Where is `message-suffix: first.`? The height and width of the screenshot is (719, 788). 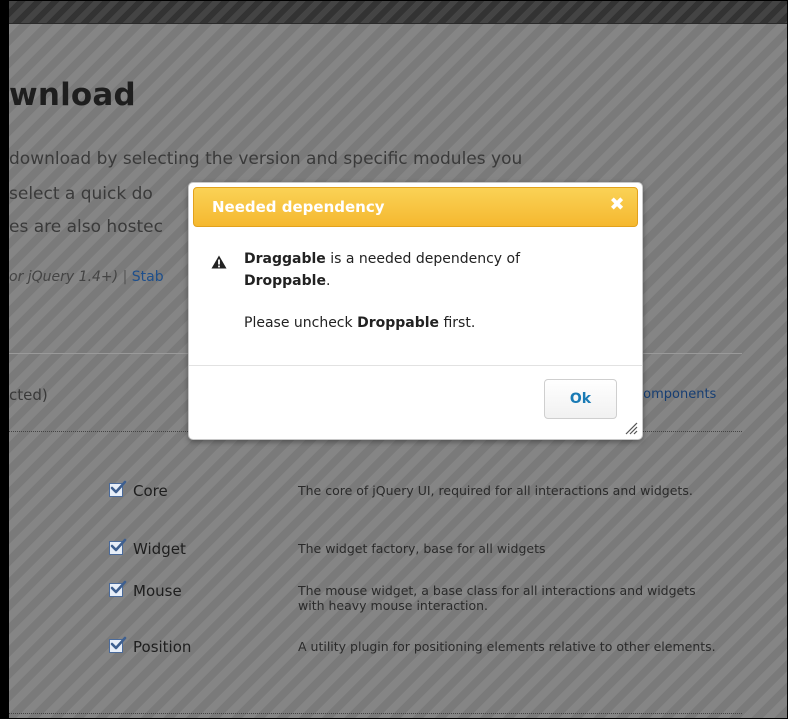
message-suffix: first. is located at coordinates (457, 323).